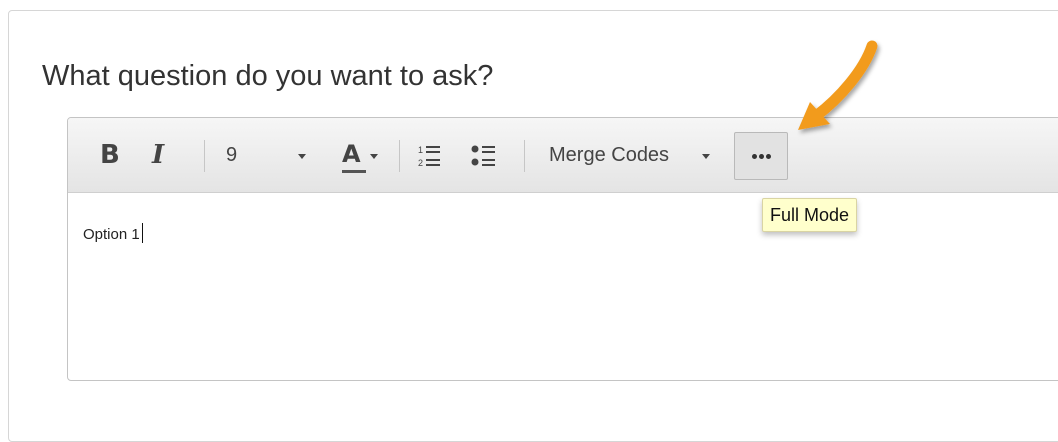 Image resolution: width=1058 pixels, height=442 pixels. Describe the element at coordinates (268, 76) in the screenshot. I see `question-title: What question do you want to ask?` at that location.